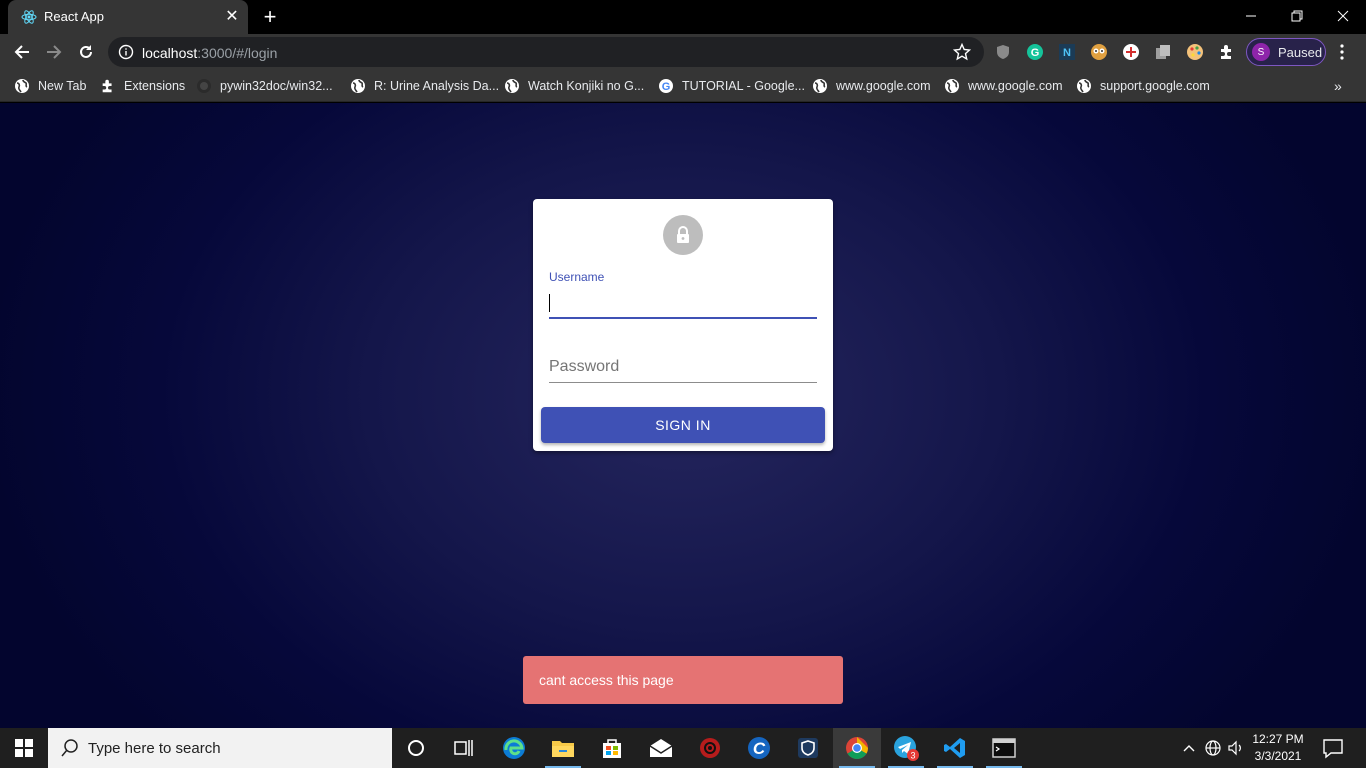 The width and height of the screenshot is (1366, 768). I want to click on bookmark-star-icon, so click(962, 51).